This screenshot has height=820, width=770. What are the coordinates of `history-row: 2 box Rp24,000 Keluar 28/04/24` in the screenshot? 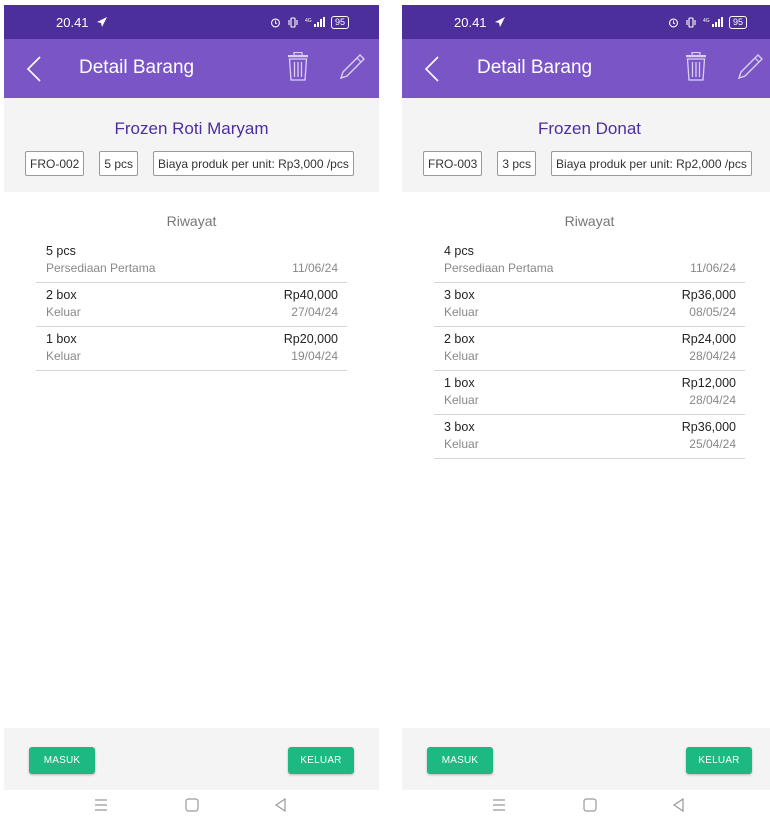 It's located at (589, 349).